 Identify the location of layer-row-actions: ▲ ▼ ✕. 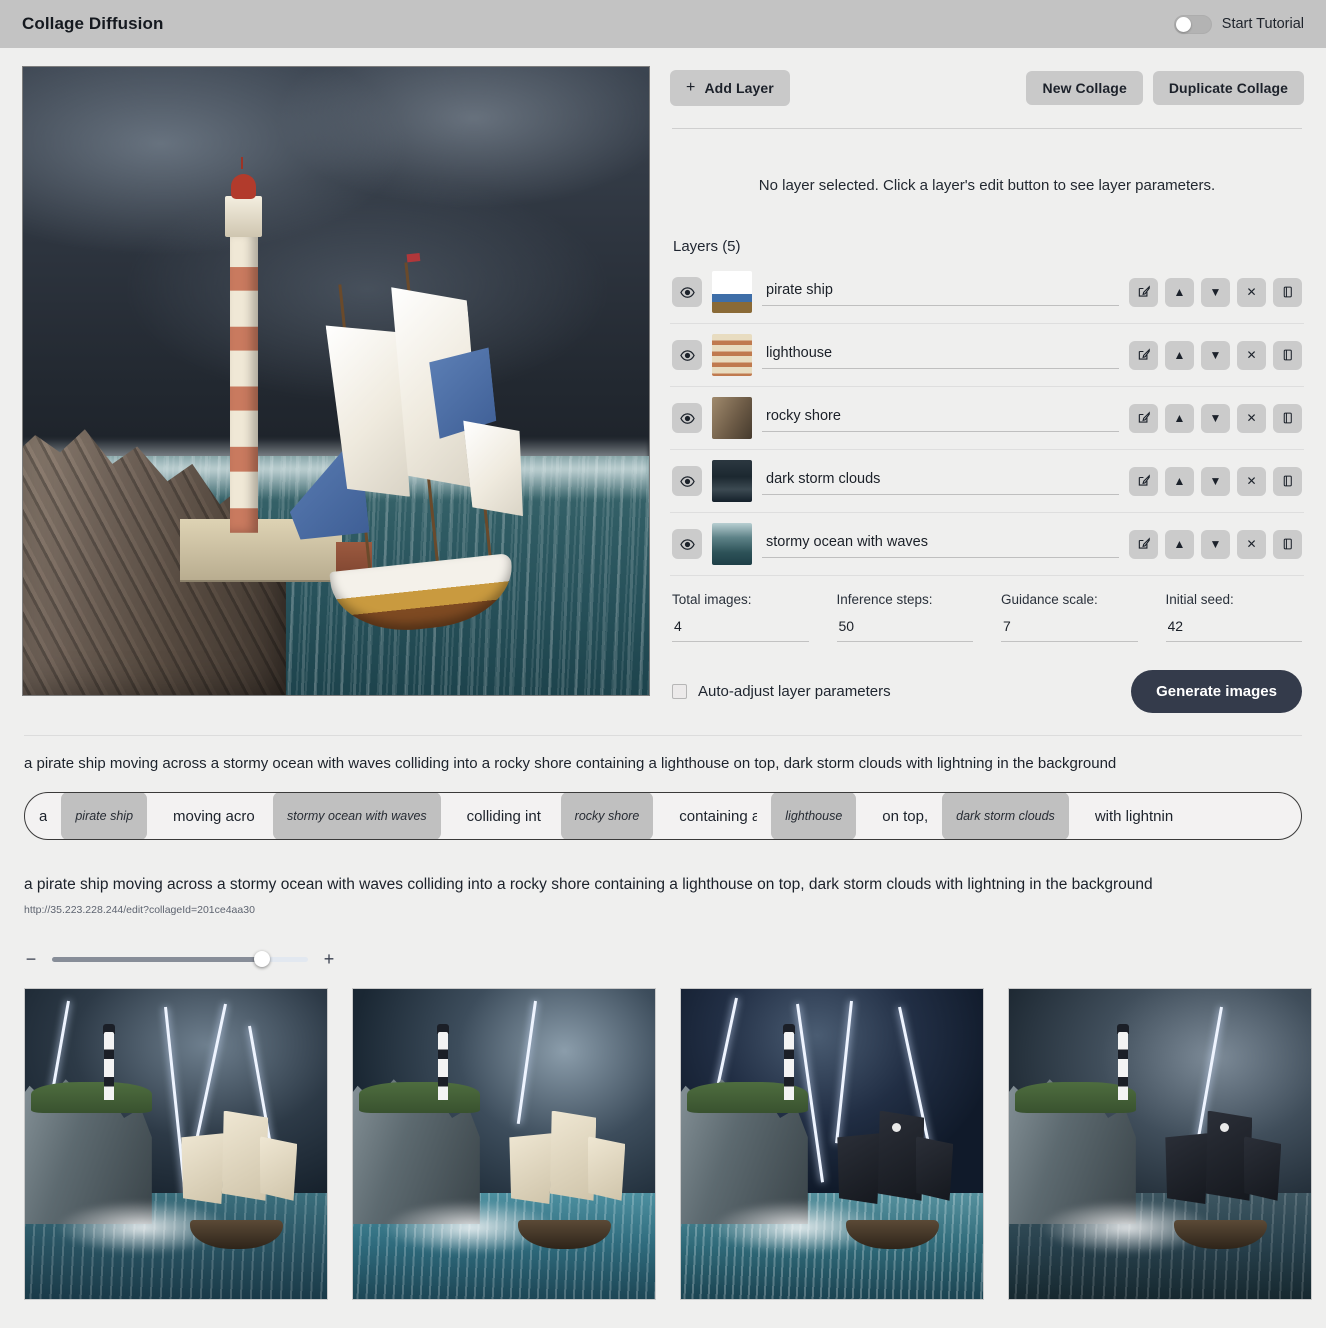
(1215, 418).